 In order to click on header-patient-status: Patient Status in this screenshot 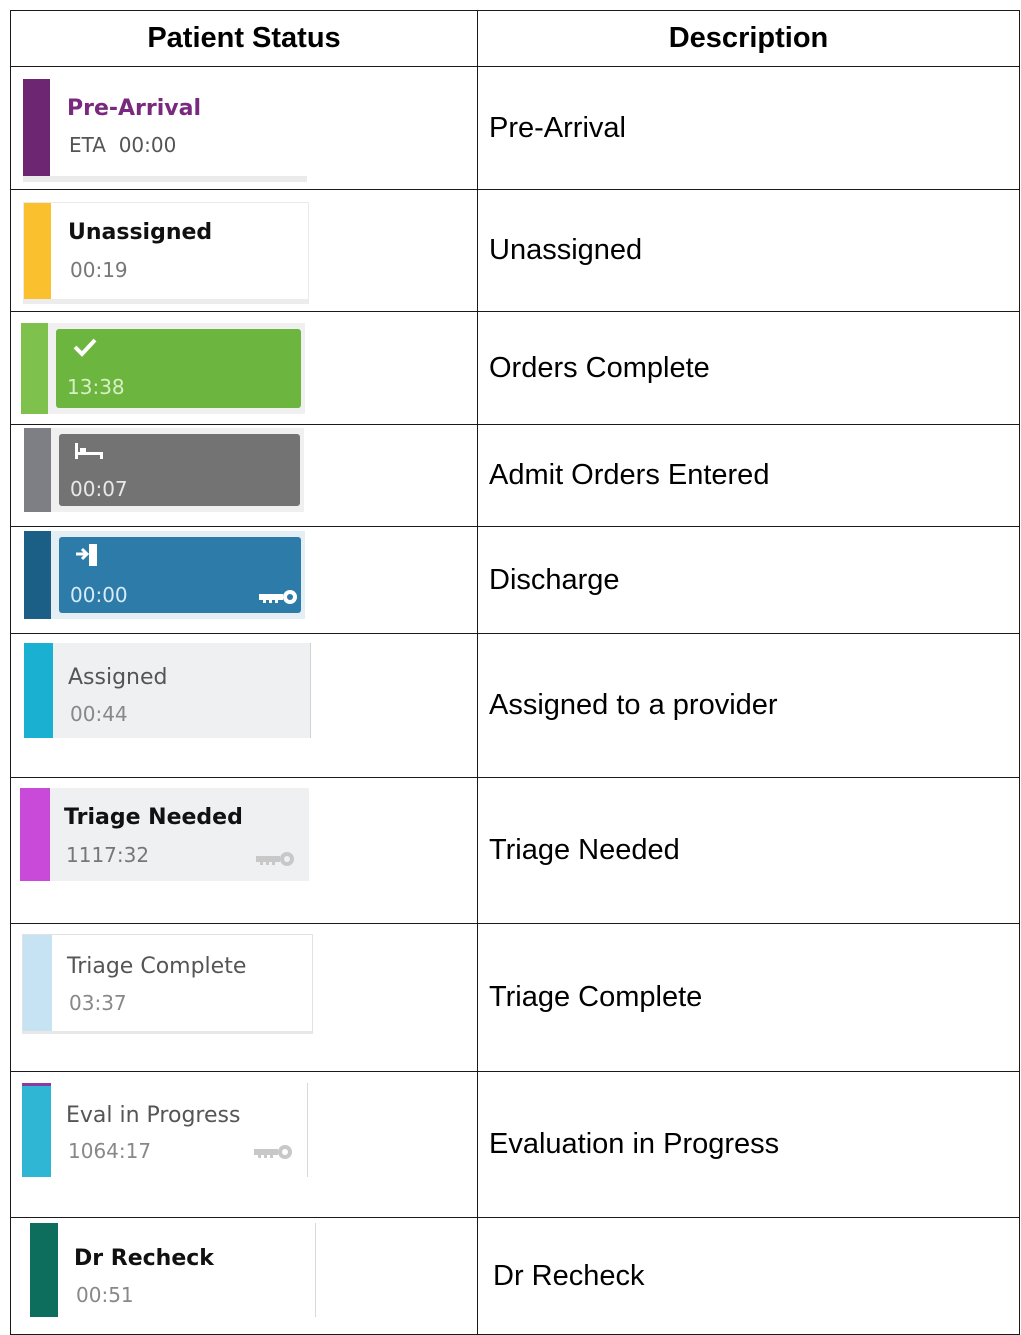, I will do `click(244, 38)`.